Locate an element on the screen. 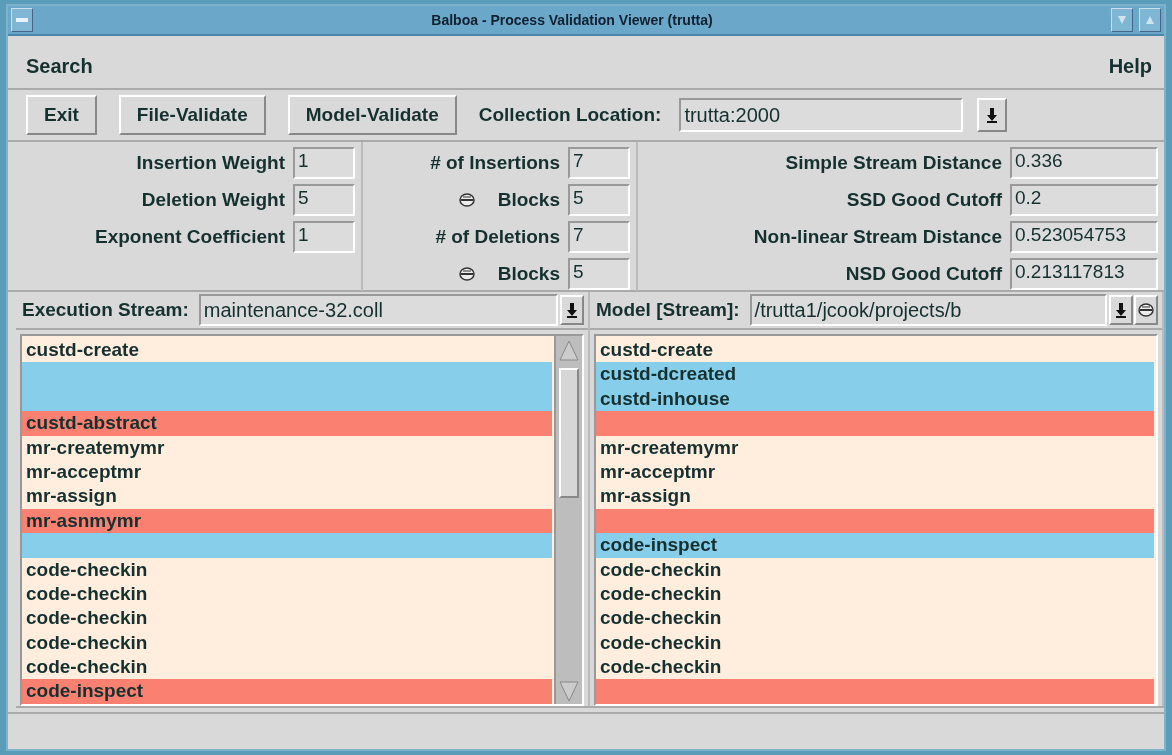 The width and height of the screenshot is (1172, 755). parameter-field: 0.523054753 is located at coordinates (1084, 237).